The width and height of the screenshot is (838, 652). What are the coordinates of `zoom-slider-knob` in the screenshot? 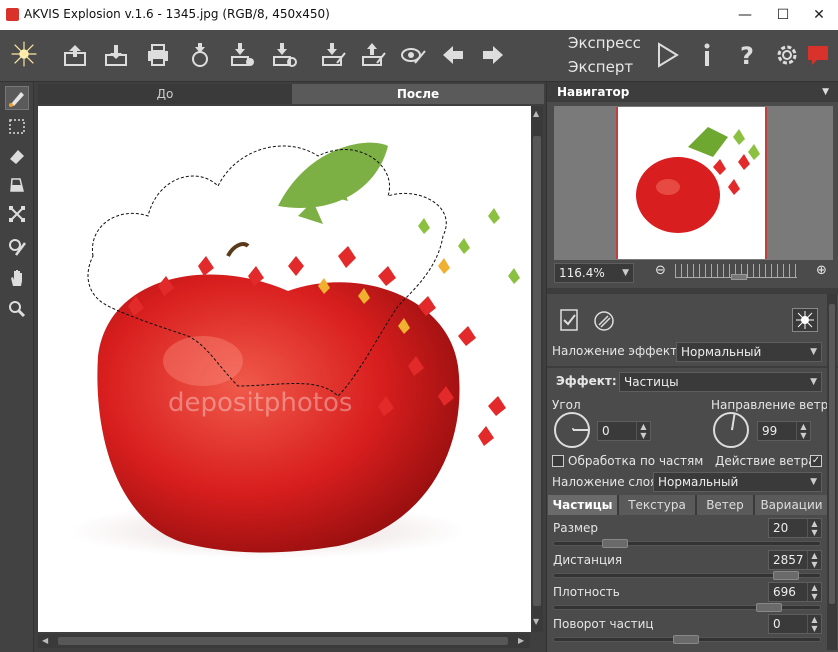 It's located at (739, 277).